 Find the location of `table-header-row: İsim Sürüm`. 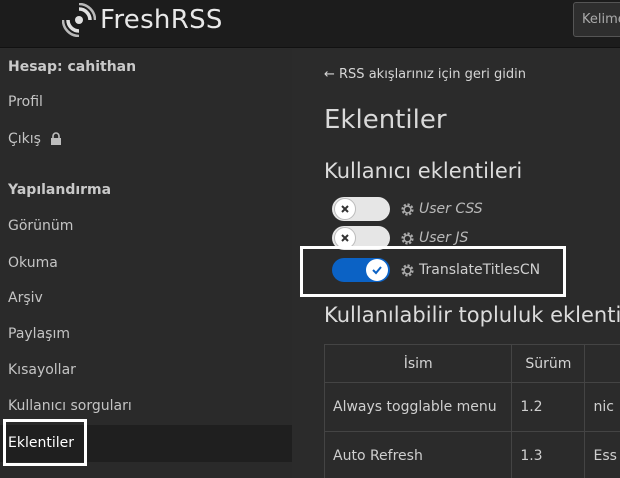

table-header-row: İsim Sürüm is located at coordinates (471, 363).